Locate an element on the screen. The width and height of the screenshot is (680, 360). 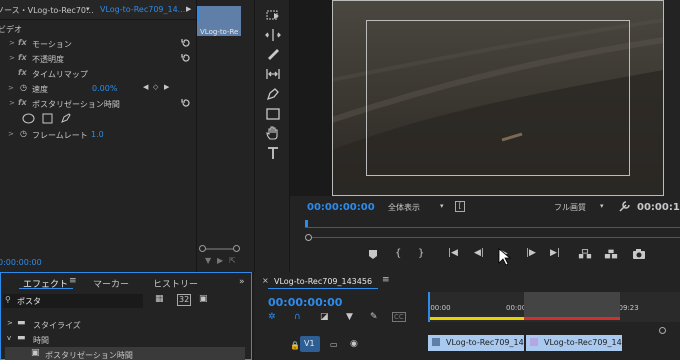
frame-rate-row: > ◷ フレームレート 1.0 is located at coordinates (98, 134).